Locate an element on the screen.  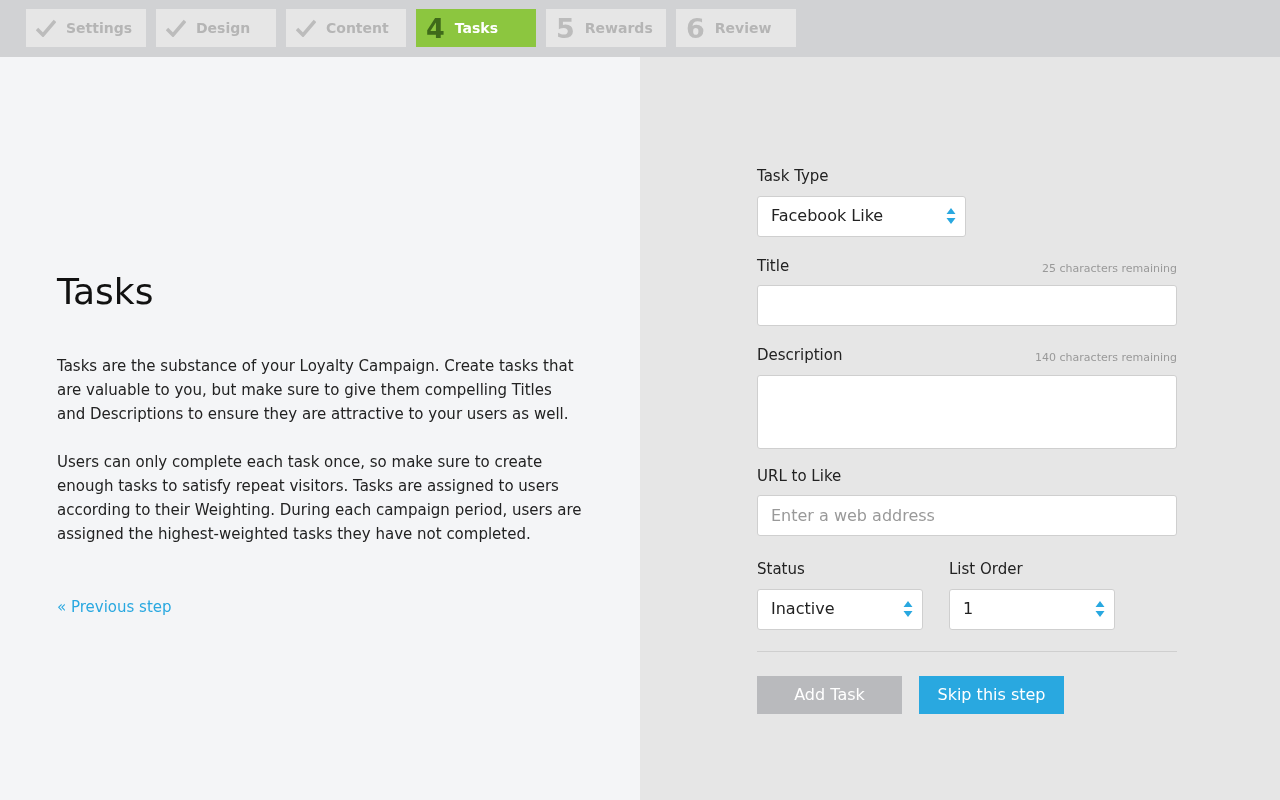
title-input is located at coordinates (967, 305).